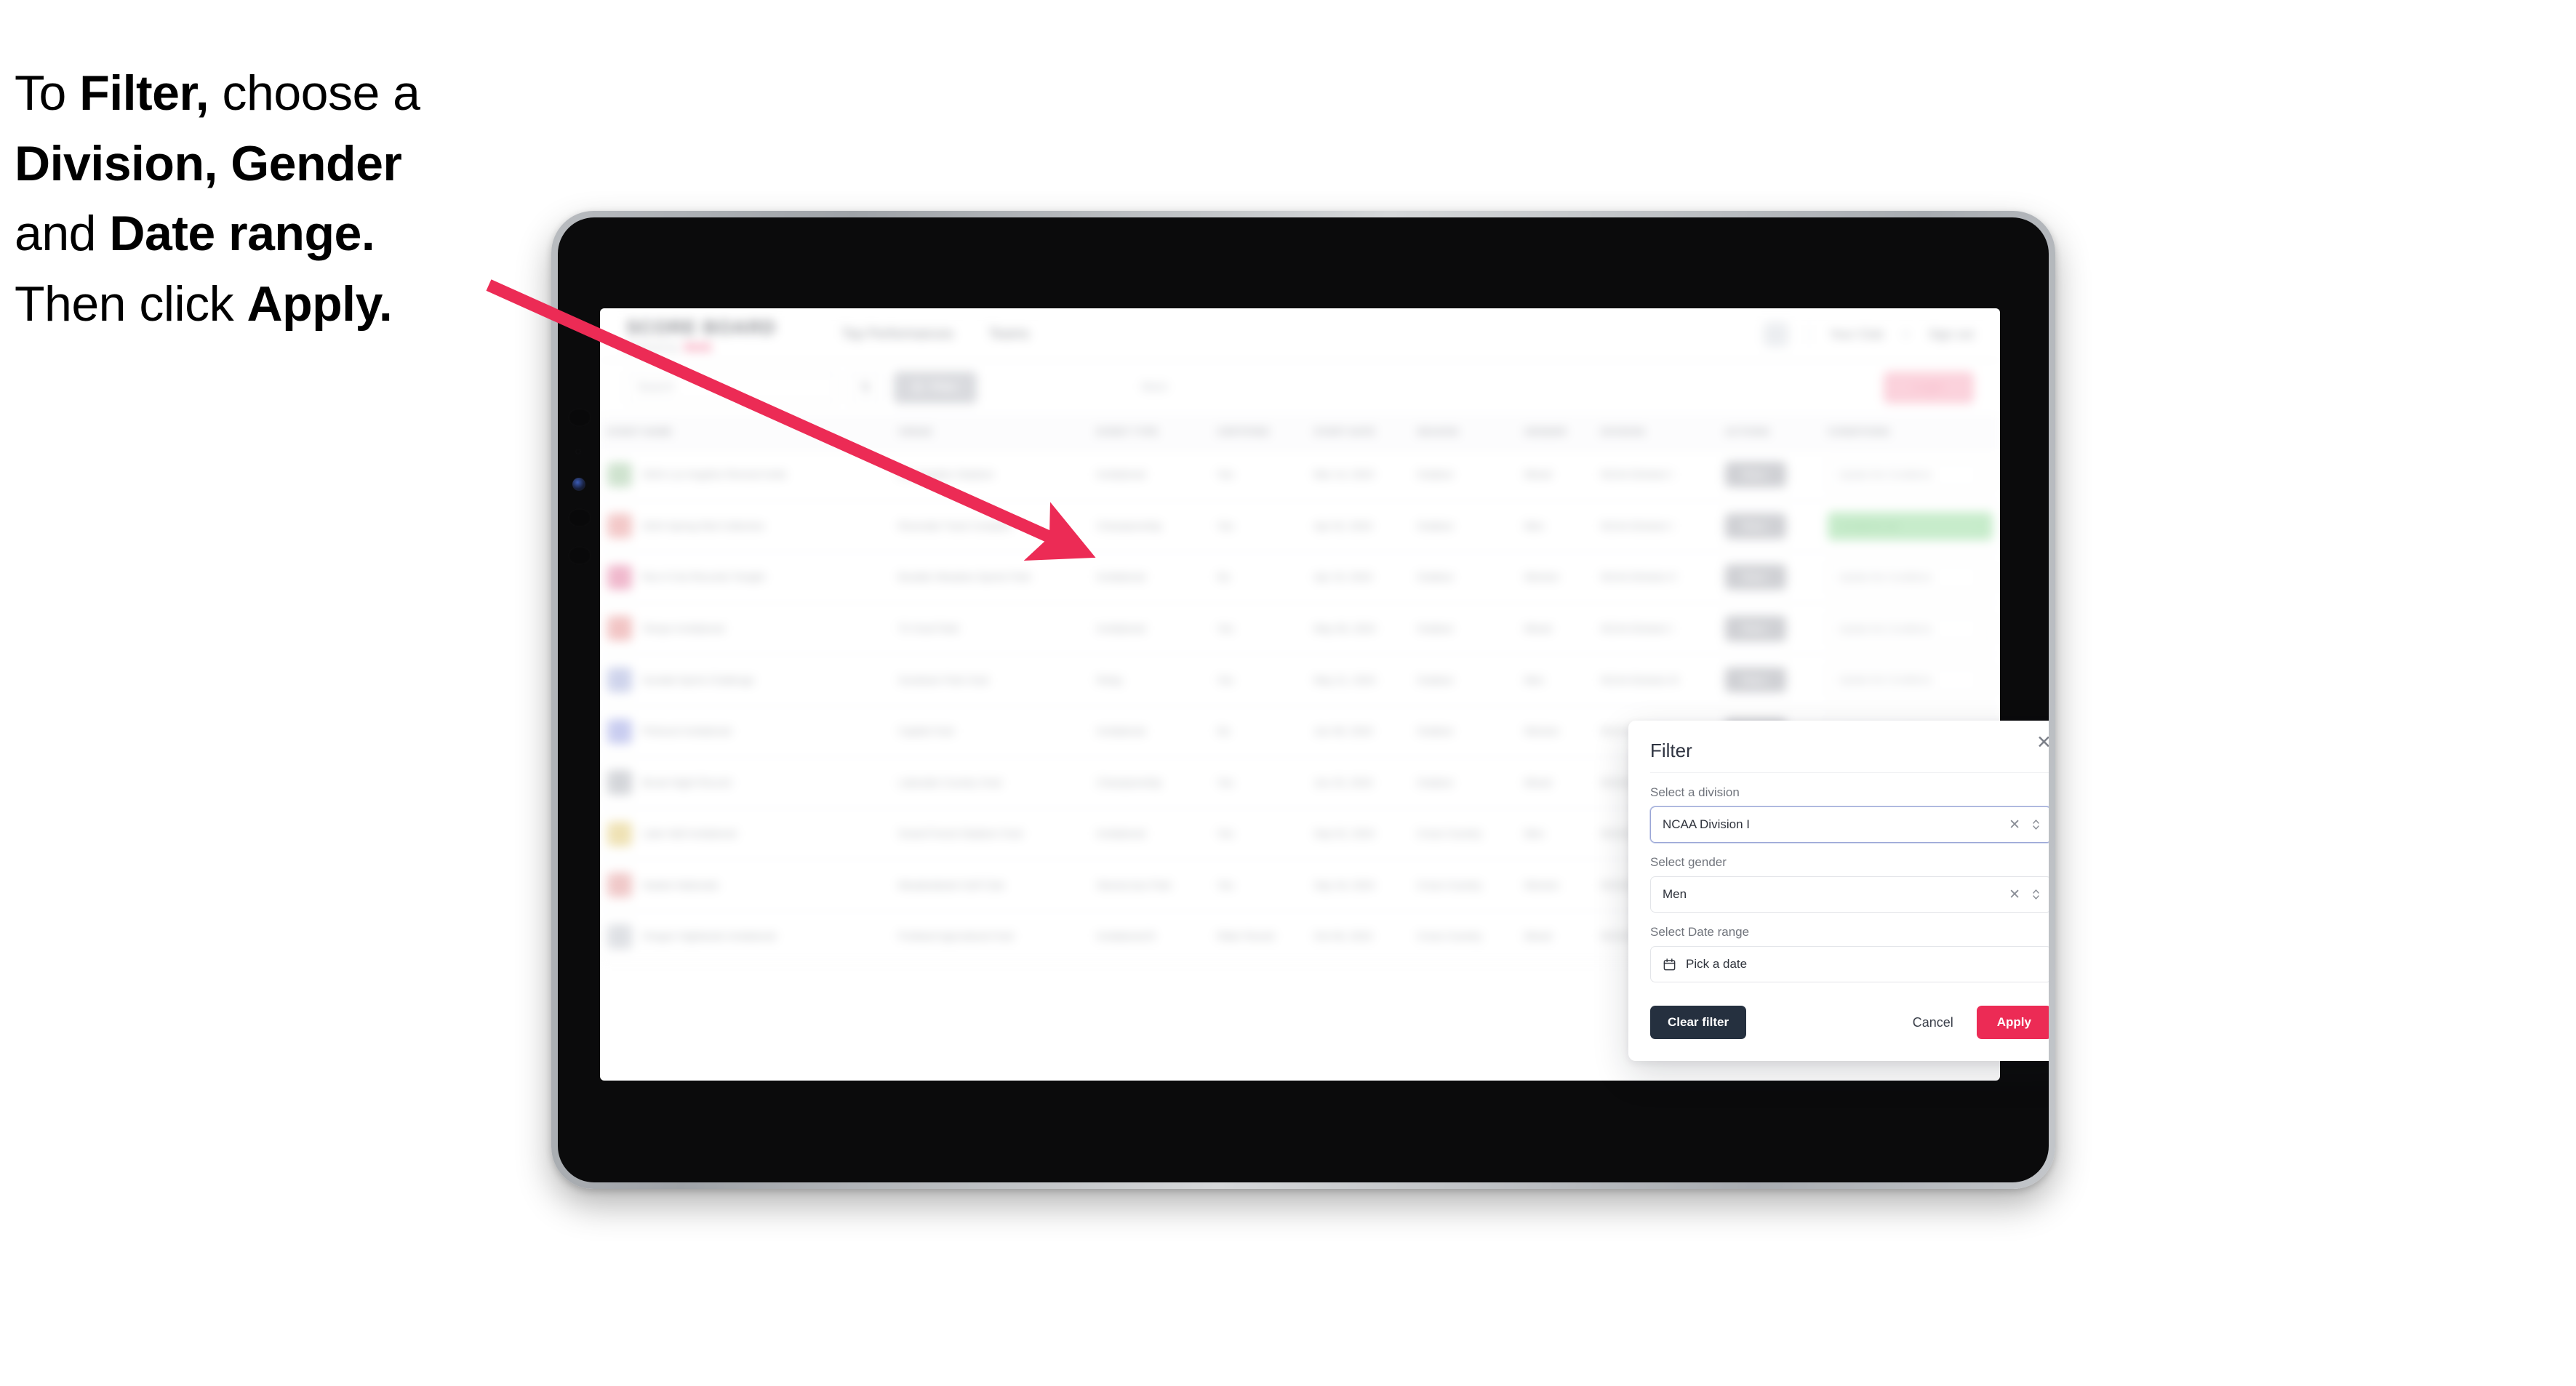 This screenshot has height=1386, width=2576. I want to click on nav-item-top-performances: Top Performances, so click(897, 335).